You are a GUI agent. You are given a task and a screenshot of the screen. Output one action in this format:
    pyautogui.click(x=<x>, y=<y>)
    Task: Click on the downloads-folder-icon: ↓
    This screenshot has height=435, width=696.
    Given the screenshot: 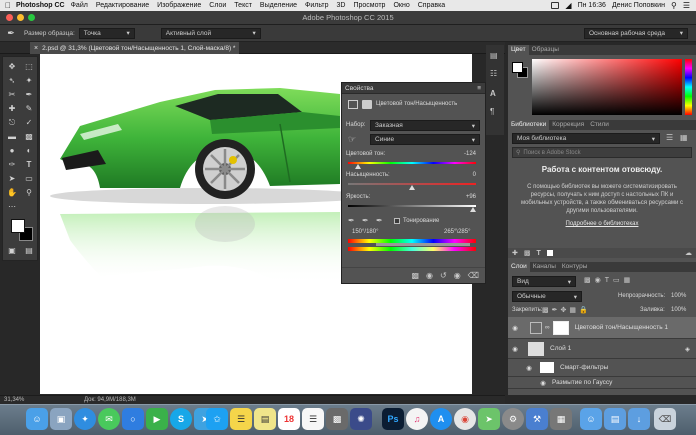 What is the action you would take?
    pyautogui.click(x=639, y=419)
    